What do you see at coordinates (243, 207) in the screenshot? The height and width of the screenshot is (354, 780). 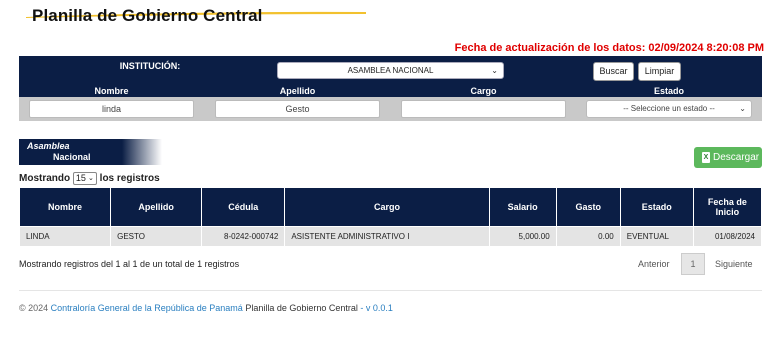 I see `column-header-cedula: Cédula` at bounding box center [243, 207].